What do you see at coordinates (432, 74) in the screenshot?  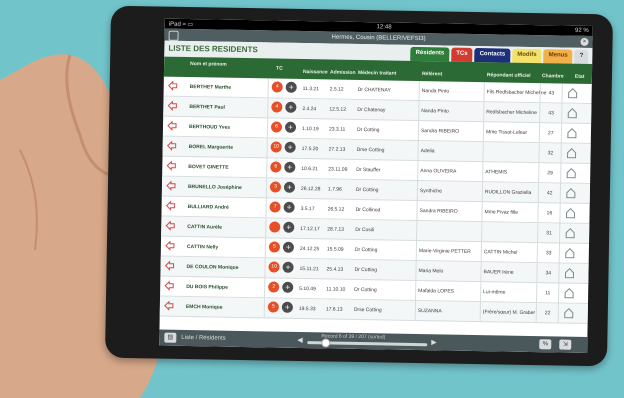 I see `col-referent: Référent` at bounding box center [432, 74].